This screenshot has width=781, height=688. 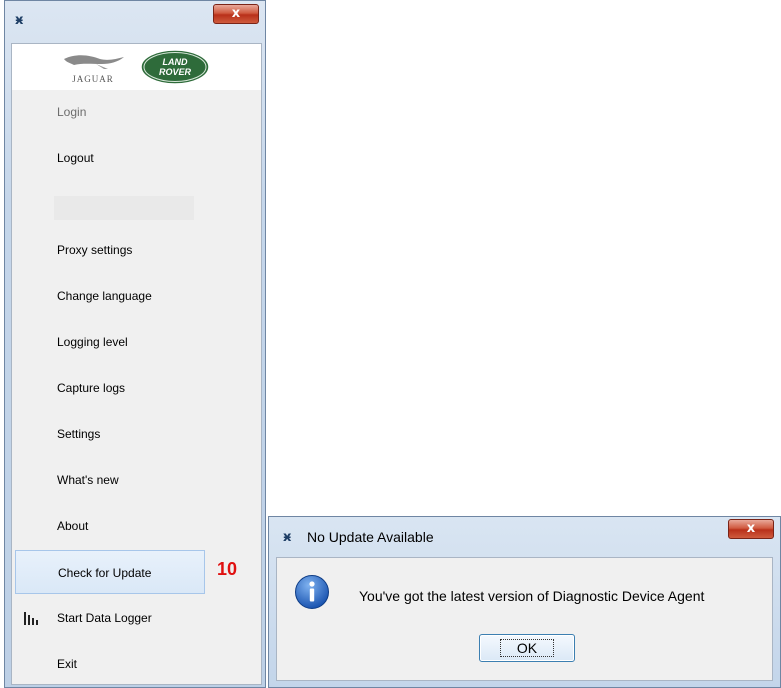 I want to click on menu-item-capture-logs: Capture logs, so click(x=136, y=388).